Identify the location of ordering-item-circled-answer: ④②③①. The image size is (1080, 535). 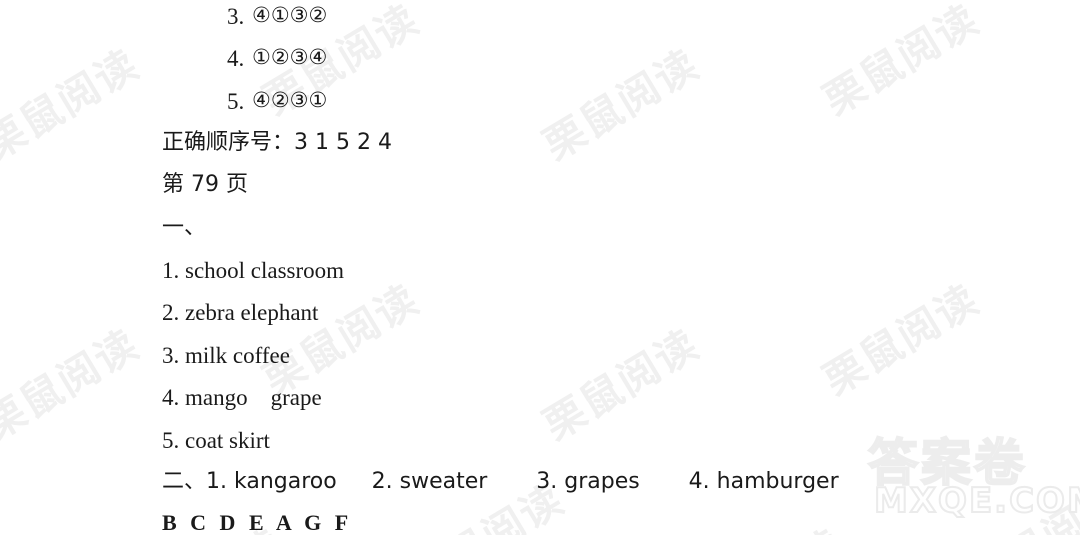
(290, 100).